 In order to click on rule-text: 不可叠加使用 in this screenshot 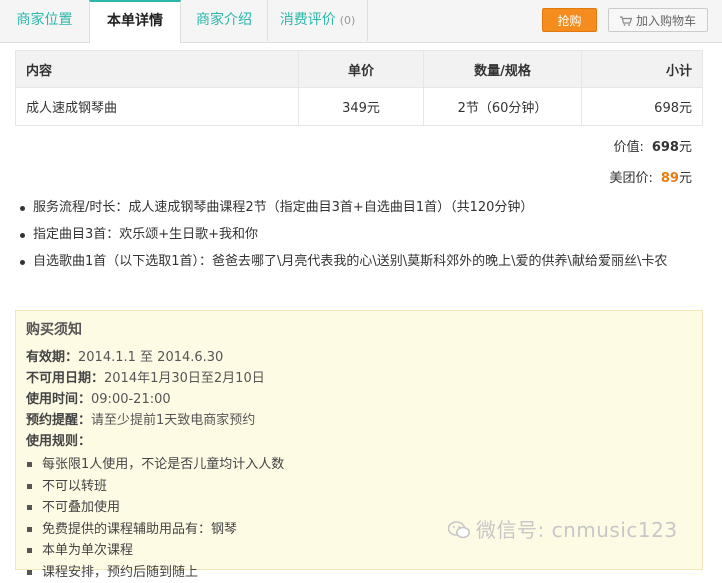, I will do `click(81, 507)`.